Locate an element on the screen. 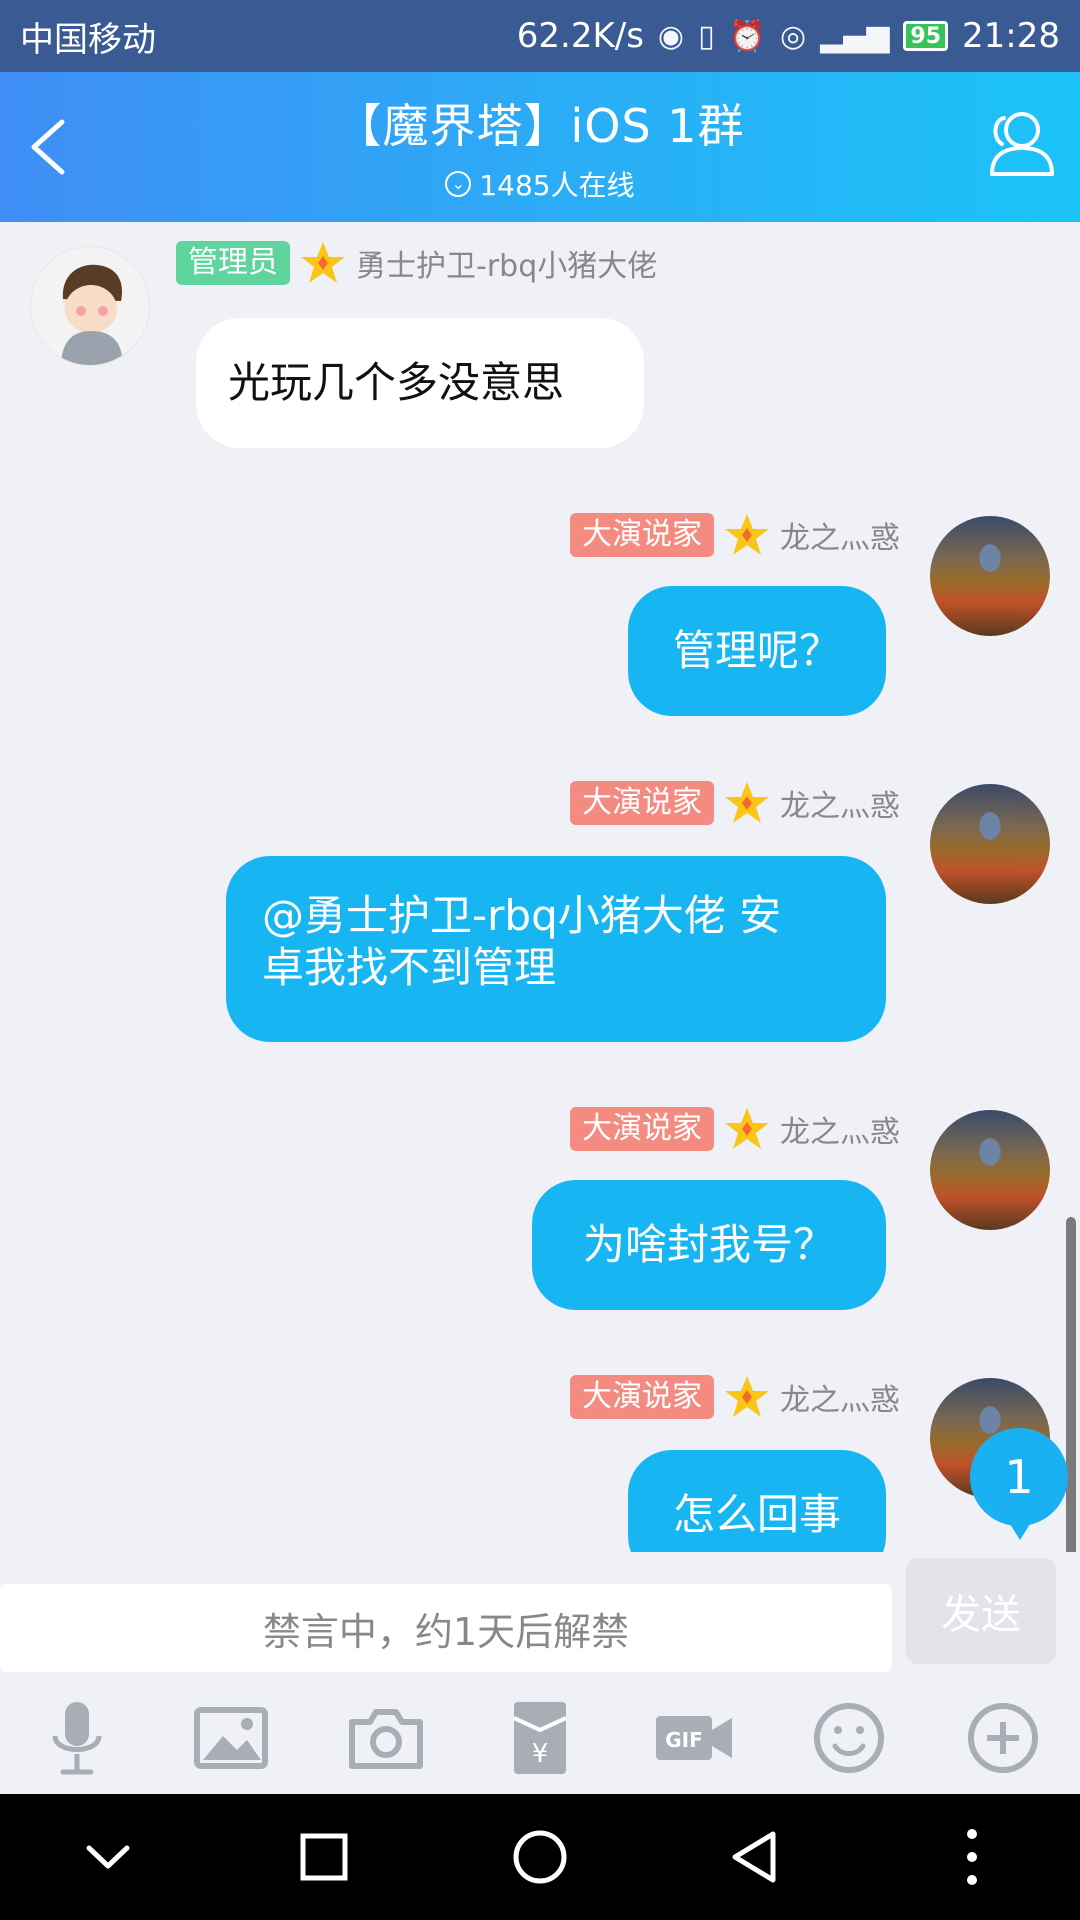  voice-button is located at coordinates (77, 1738).